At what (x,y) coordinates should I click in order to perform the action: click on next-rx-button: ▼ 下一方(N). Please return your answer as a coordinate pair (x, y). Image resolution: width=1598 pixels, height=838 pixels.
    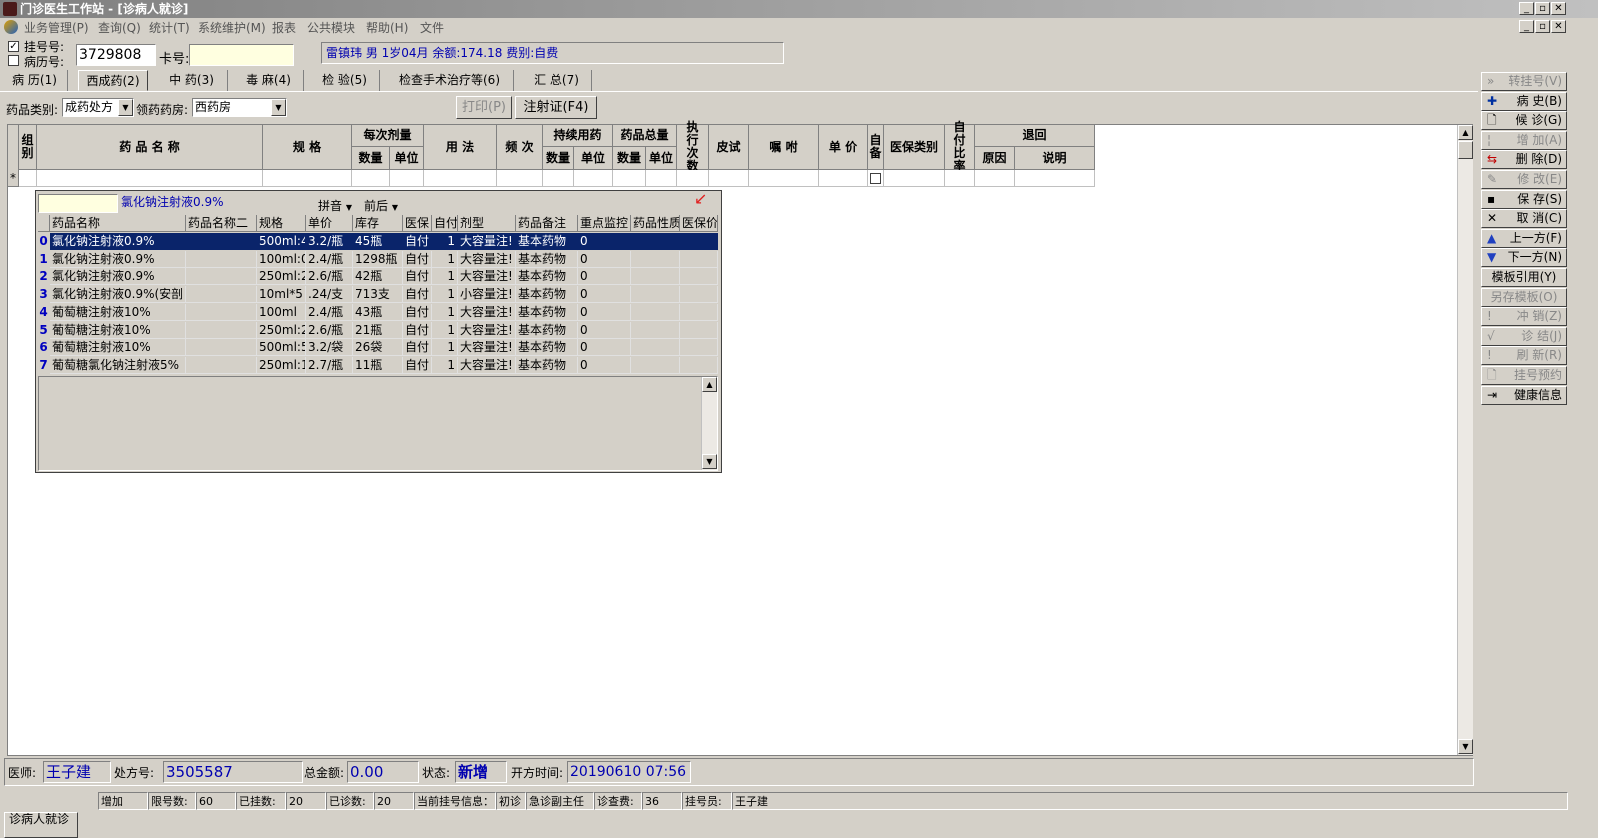
    Looking at the image, I should click on (1524, 258).